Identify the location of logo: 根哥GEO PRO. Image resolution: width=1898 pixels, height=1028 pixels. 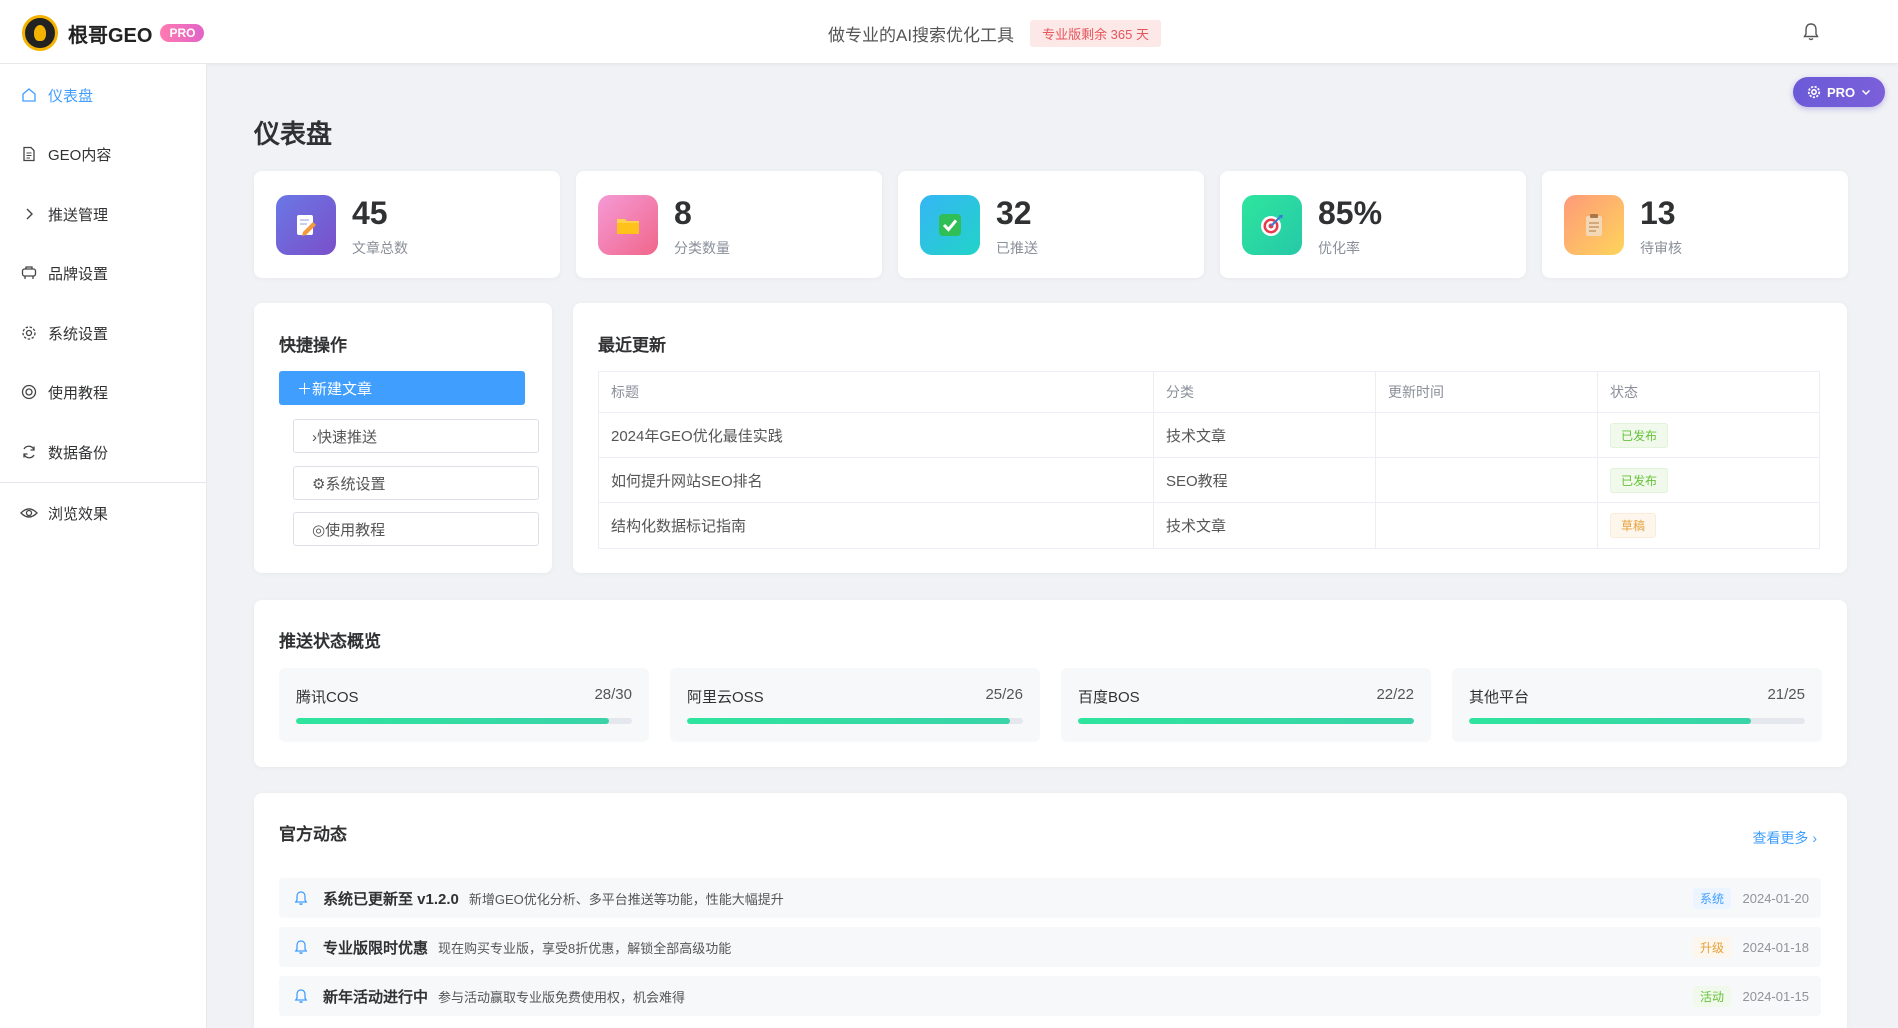
(113, 33).